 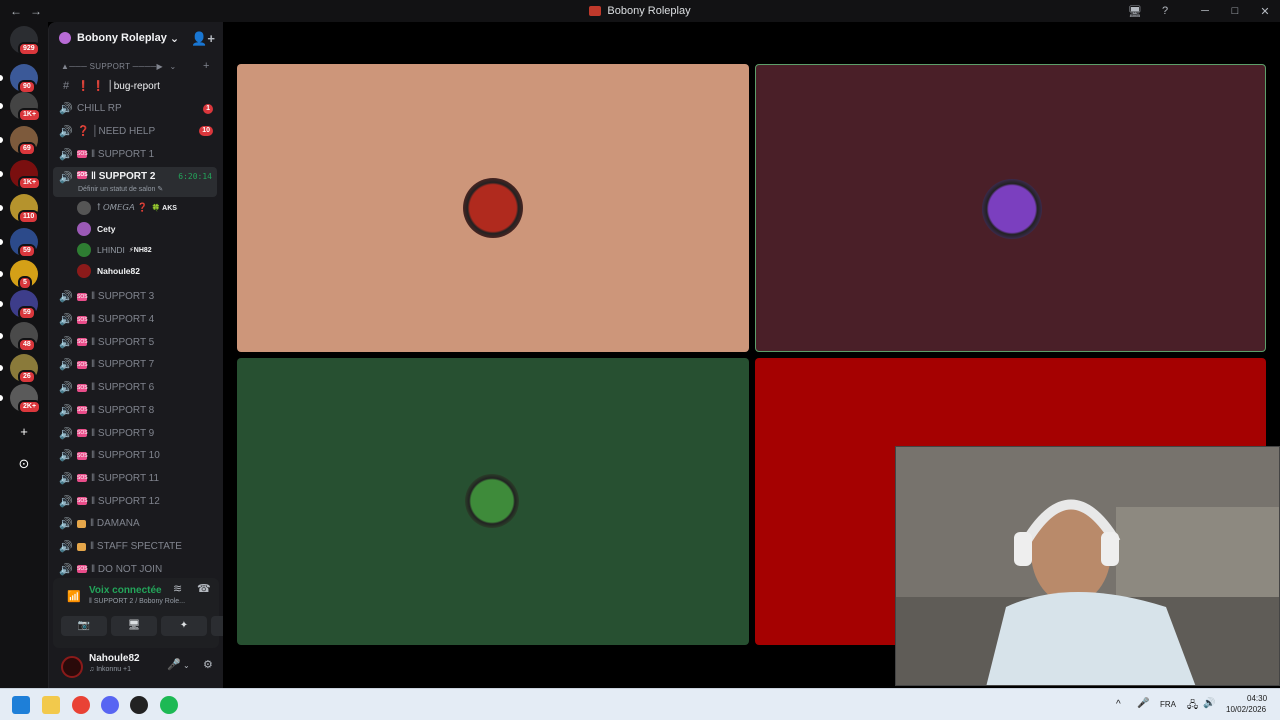 What do you see at coordinates (74, 596) in the screenshot?
I see `signal-icon: 📶` at bounding box center [74, 596].